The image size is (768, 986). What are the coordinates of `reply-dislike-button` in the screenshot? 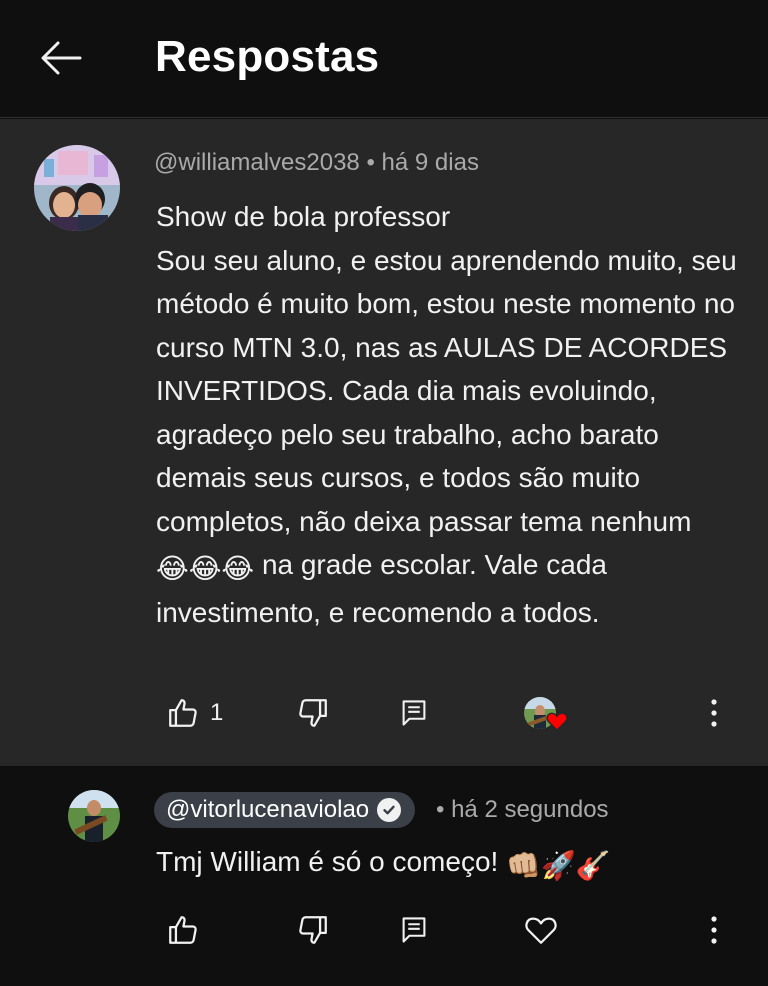 It's located at (313, 930).